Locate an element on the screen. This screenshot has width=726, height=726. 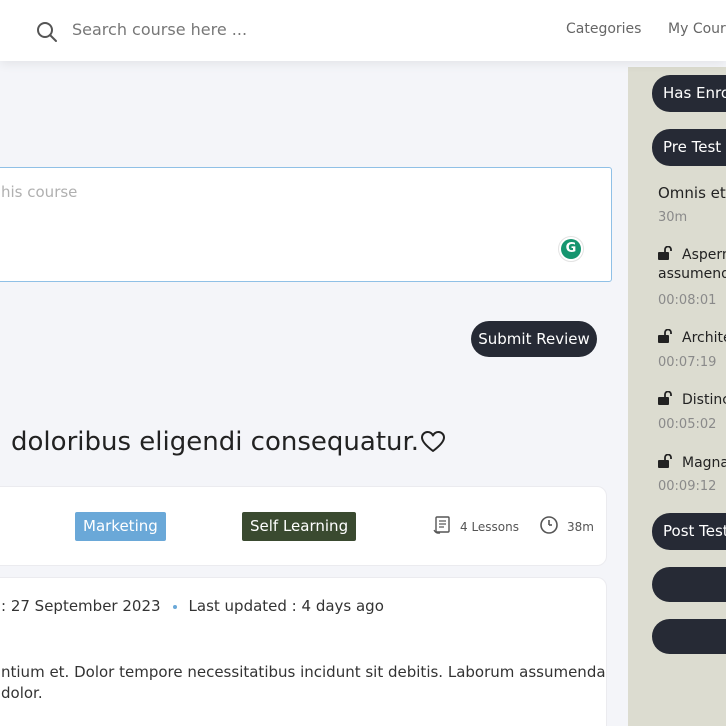
course-info-card: Marketing Self Learning 4 Lessons 38m is located at coordinates (303, 526).